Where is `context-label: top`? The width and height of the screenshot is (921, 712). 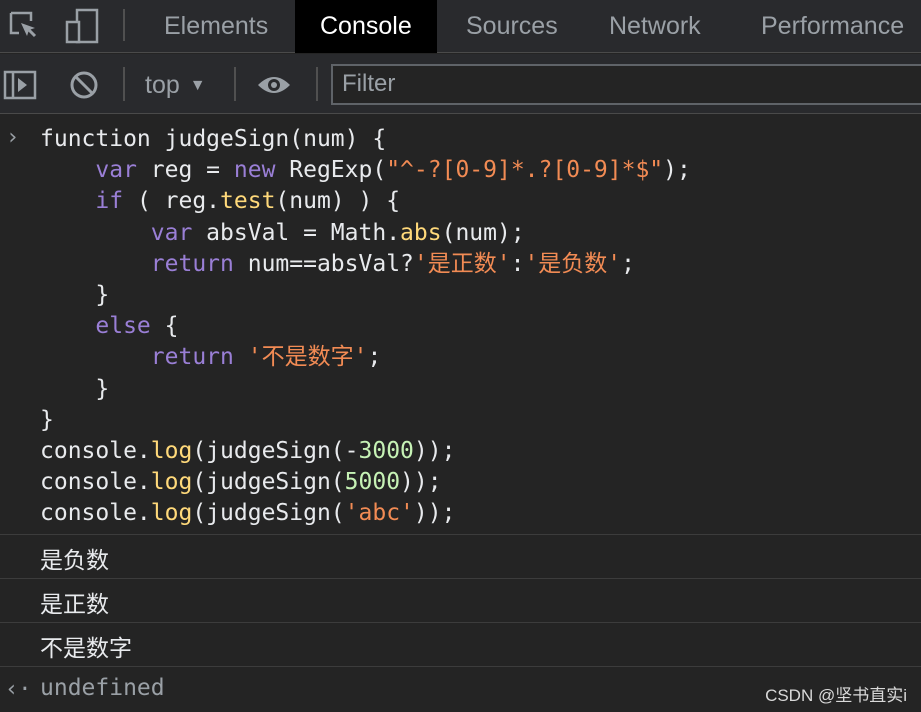
context-label: top is located at coordinates (162, 85).